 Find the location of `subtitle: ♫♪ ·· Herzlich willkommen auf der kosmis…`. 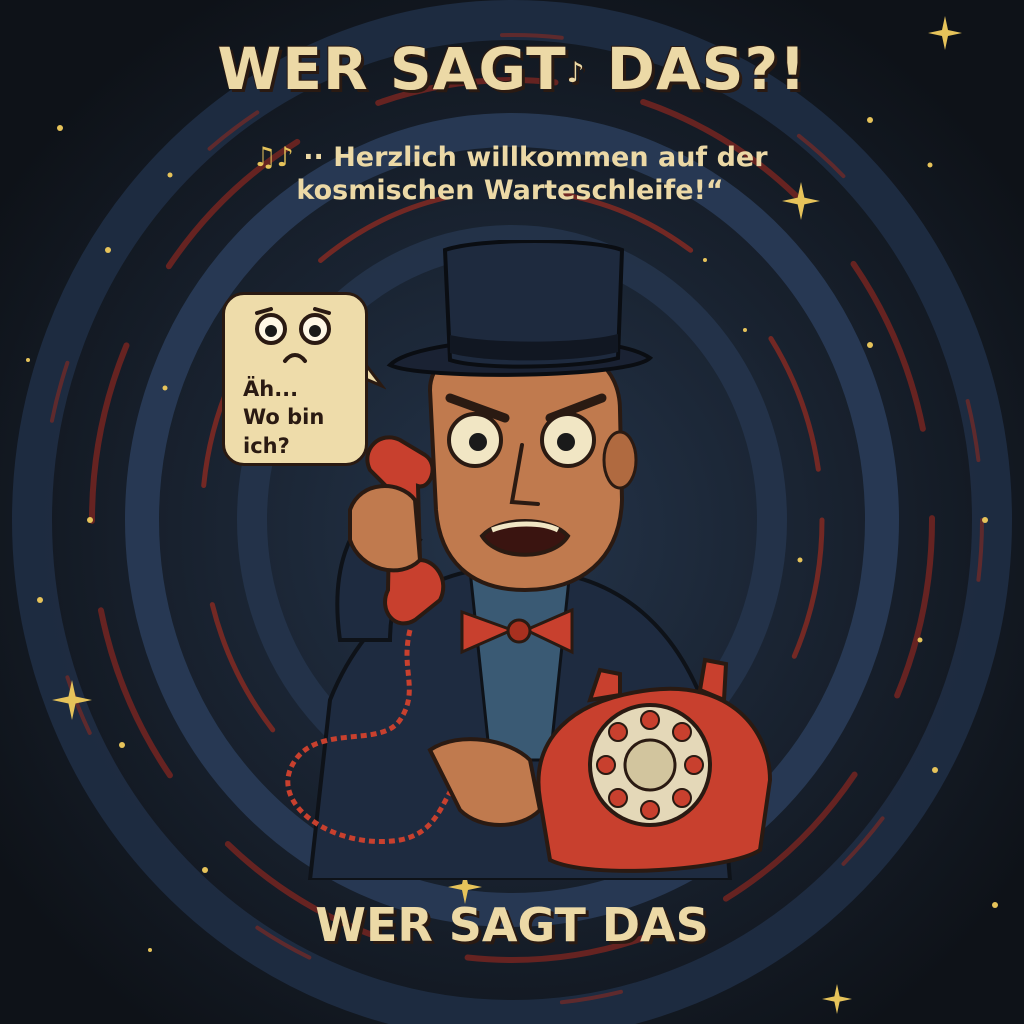

subtitle: ♫♪ ·· Herzlich willkommen auf der kosmis… is located at coordinates (510, 175).